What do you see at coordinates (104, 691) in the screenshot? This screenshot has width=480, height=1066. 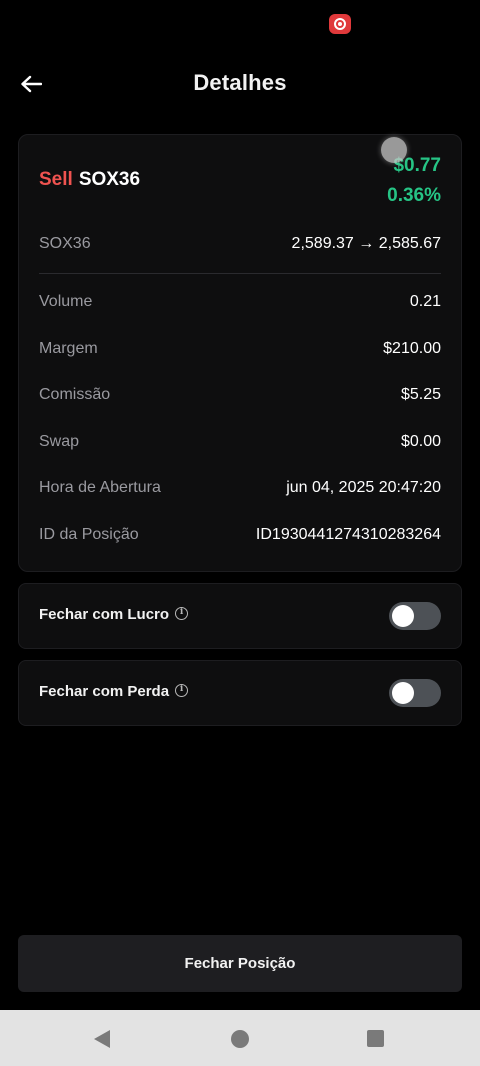 I see `stop-loss-label: Fechar com Perda` at bounding box center [104, 691].